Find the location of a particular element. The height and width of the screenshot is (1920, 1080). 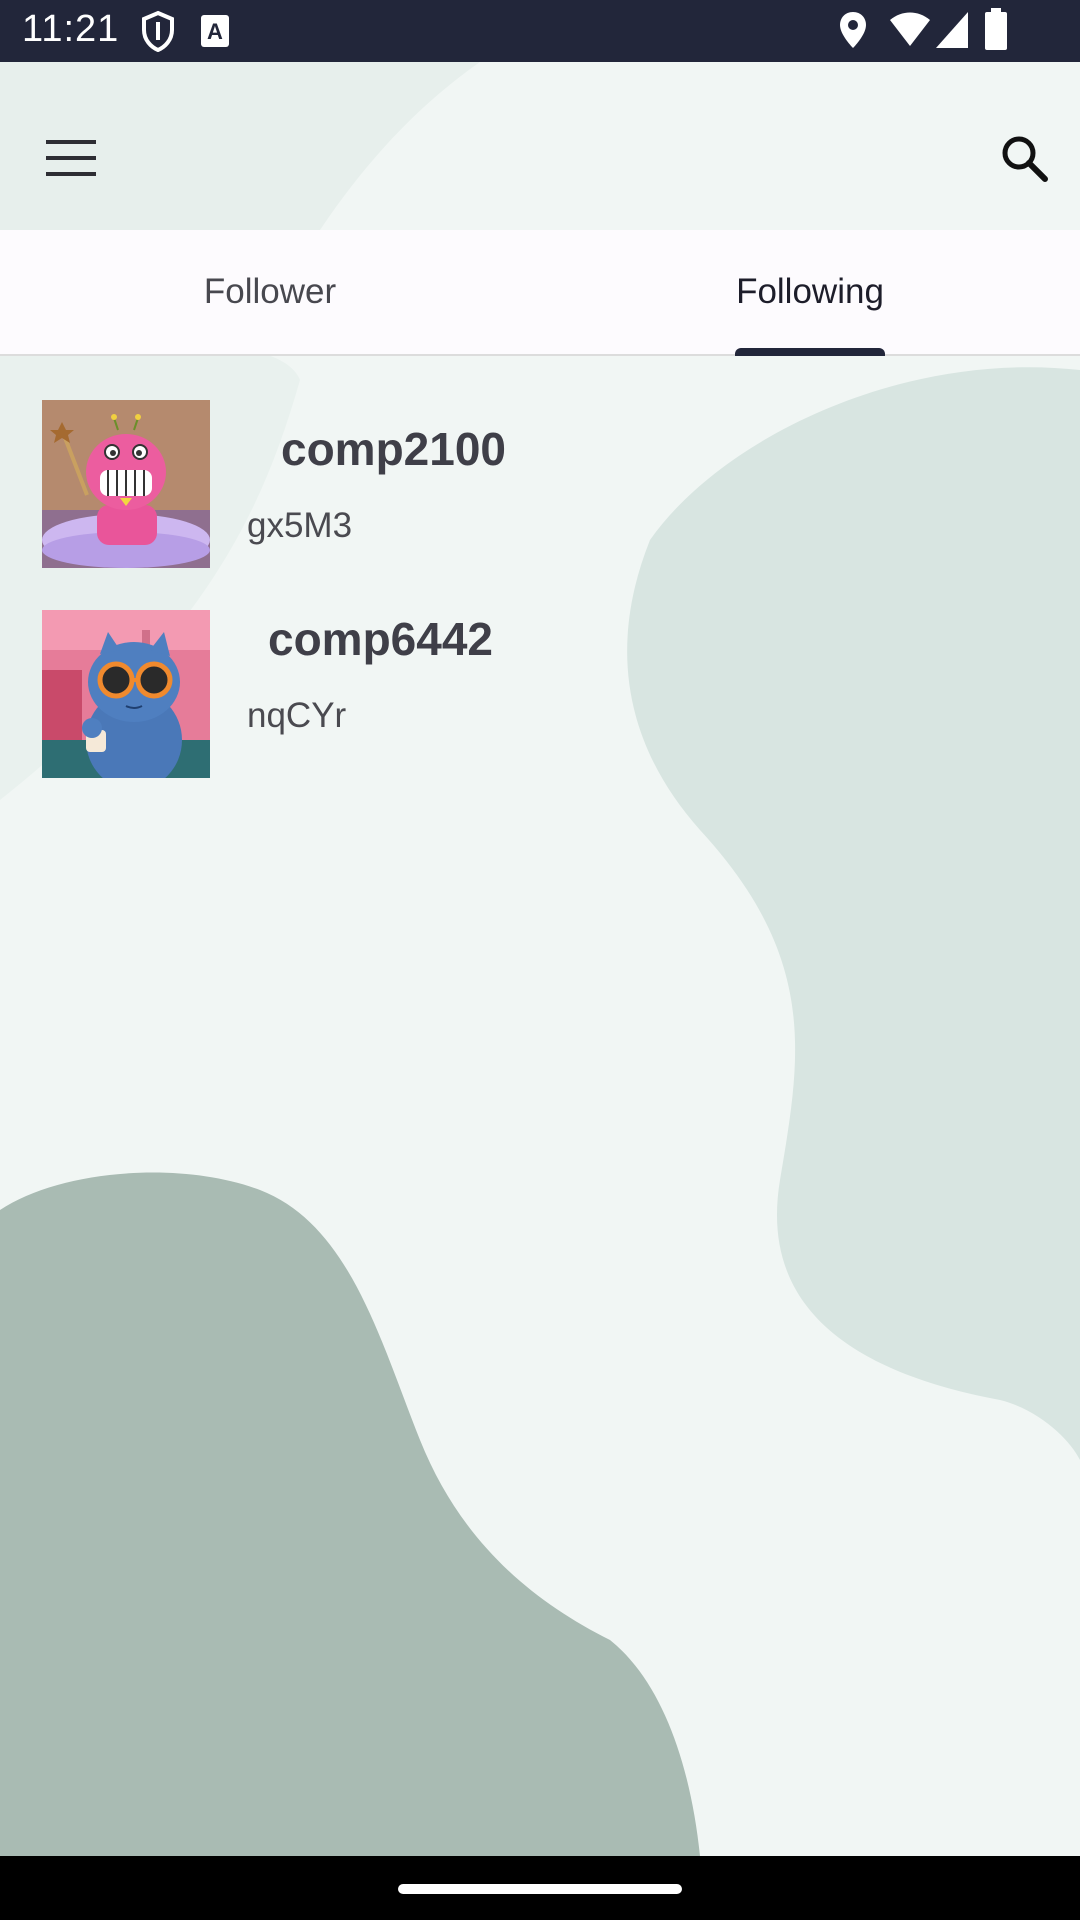

user-handle: nqCYr is located at coordinates (297, 715).